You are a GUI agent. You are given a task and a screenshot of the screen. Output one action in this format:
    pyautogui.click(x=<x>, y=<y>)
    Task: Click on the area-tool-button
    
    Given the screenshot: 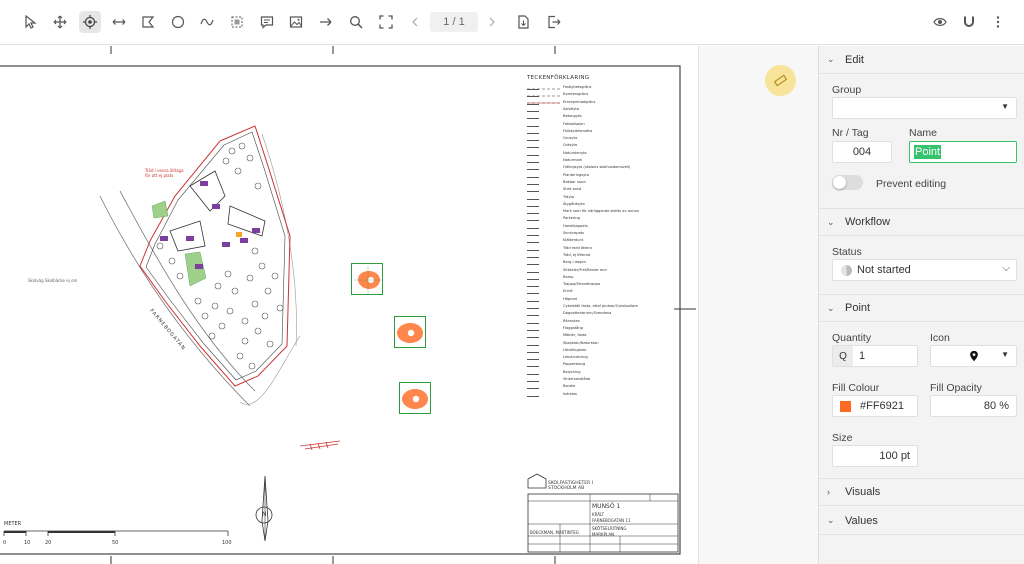 What is the action you would take?
    pyautogui.click(x=237, y=22)
    